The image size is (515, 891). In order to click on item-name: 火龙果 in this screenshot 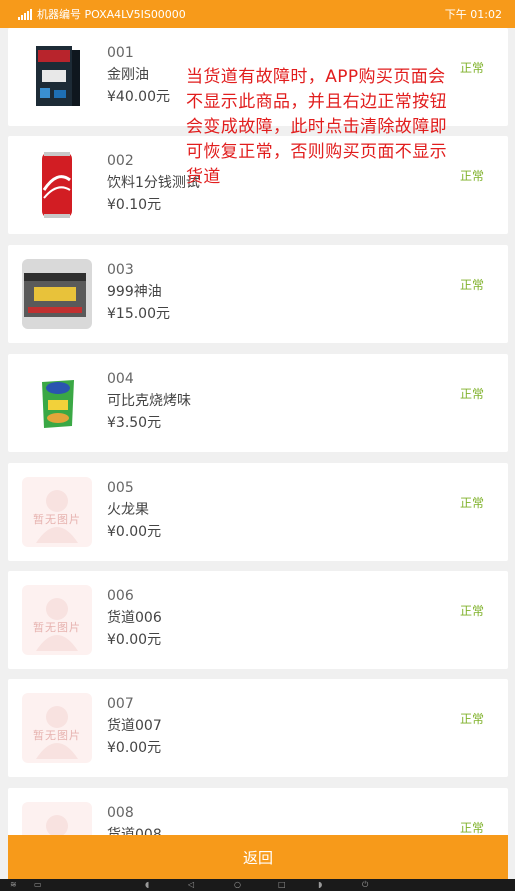, I will do `click(128, 510)`.